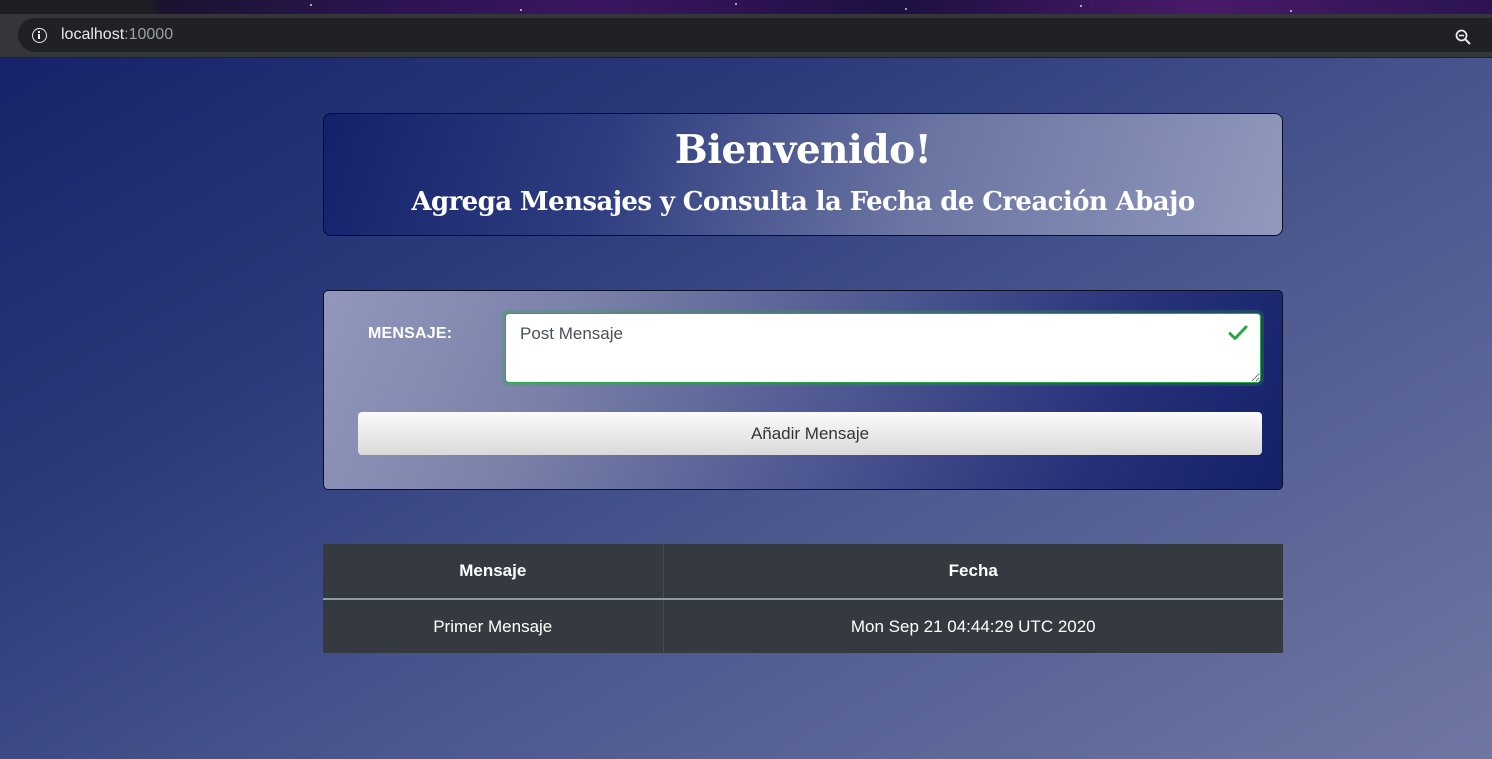 Image resolution: width=1492 pixels, height=759 pixels. Describe the element at coordinates (810, 433) in the screenshot. I see `add-message-button: Añadir Mensaje` at that location.